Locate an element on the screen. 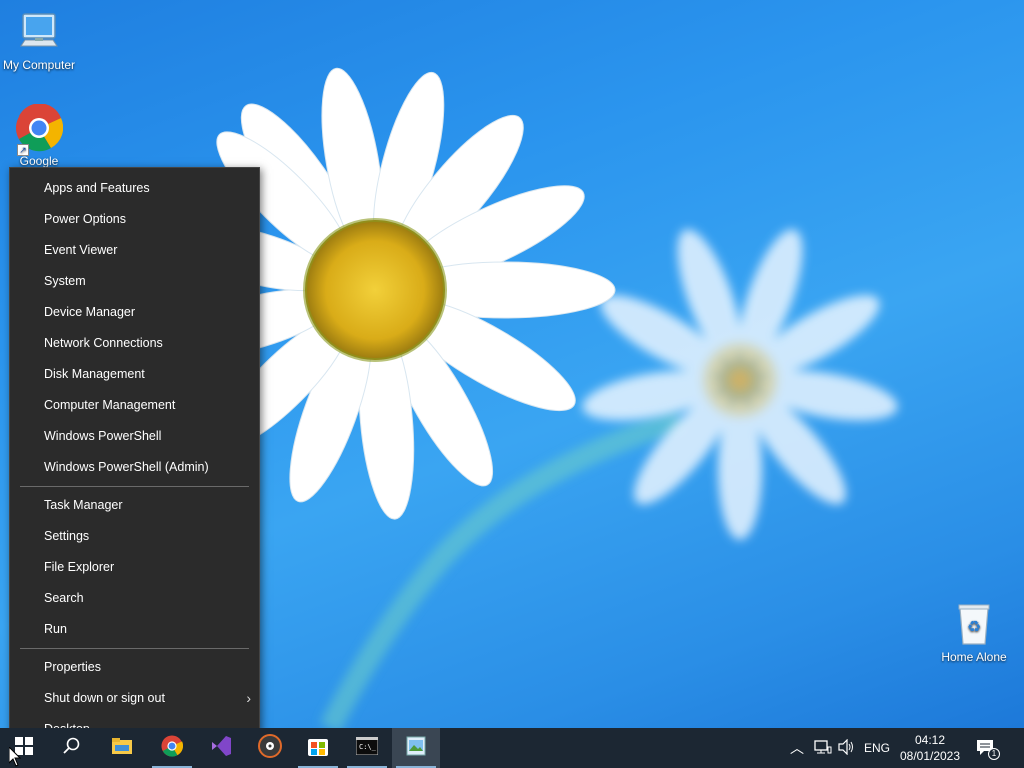  menu-item-label: File Explorer is located at coordinates (79, 567).